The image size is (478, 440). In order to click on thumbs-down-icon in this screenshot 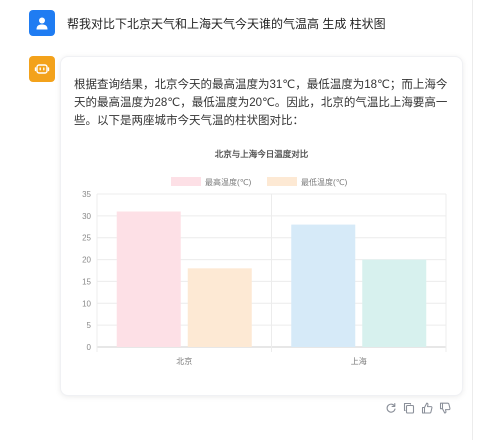, I will do `click(445, 408)`.